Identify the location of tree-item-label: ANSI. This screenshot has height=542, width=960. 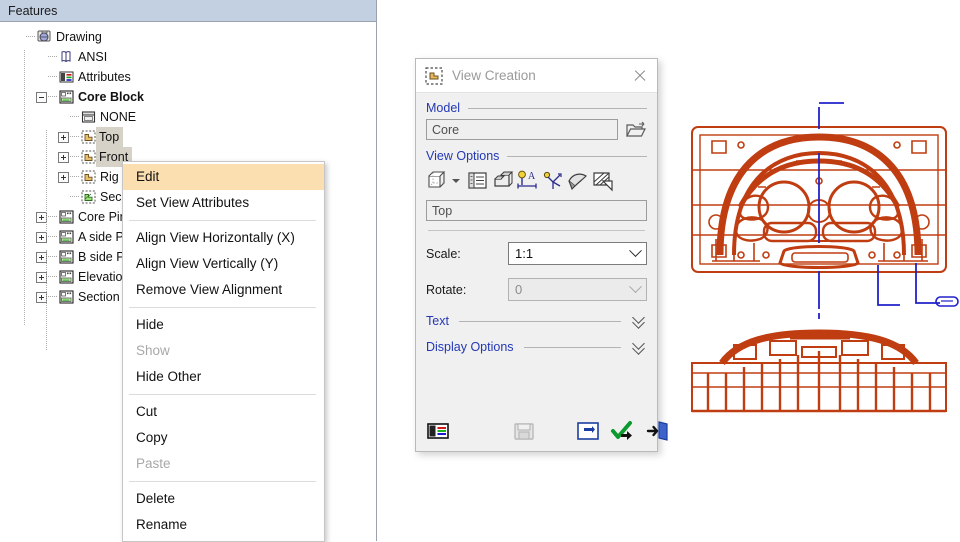
(93, 57).